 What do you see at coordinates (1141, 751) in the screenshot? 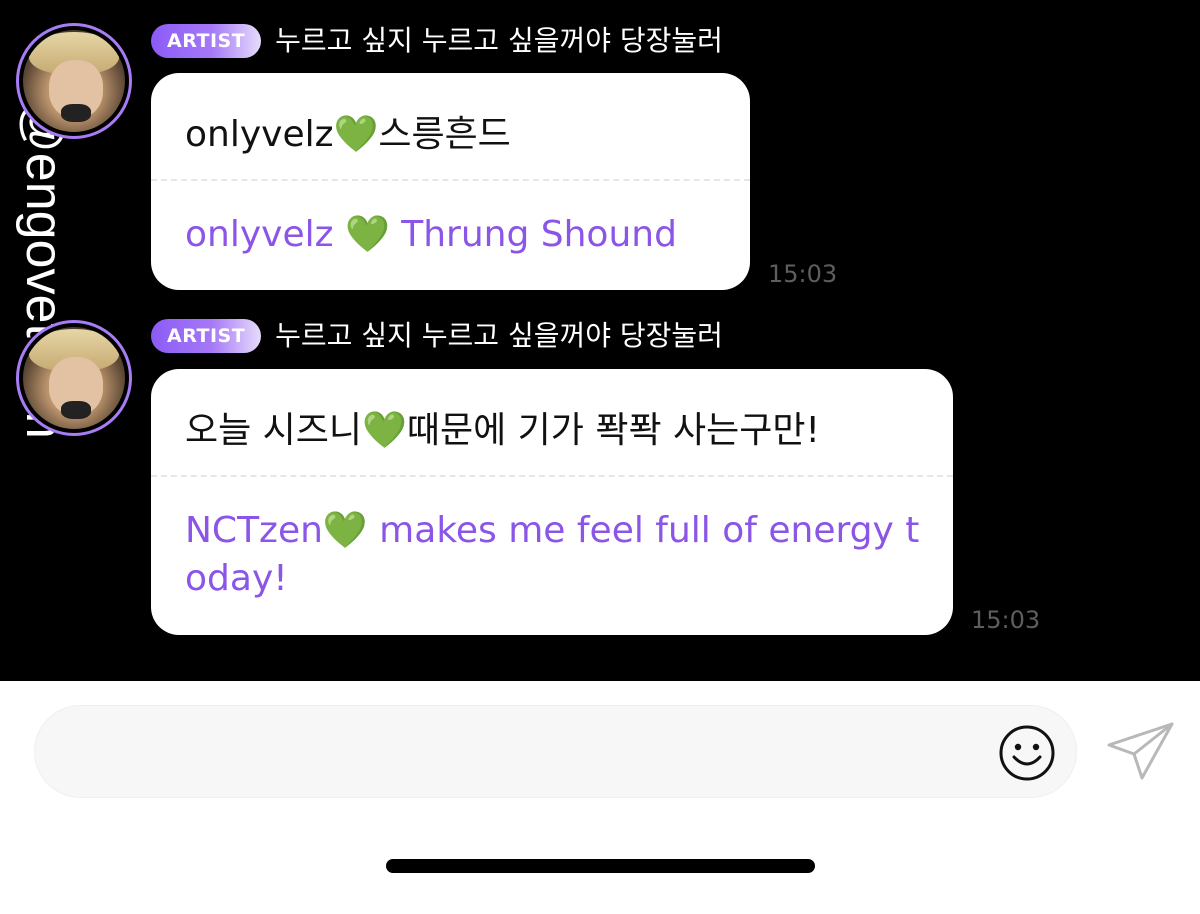
I see `paper-plane-icon` at bounding box center [1141, 751].